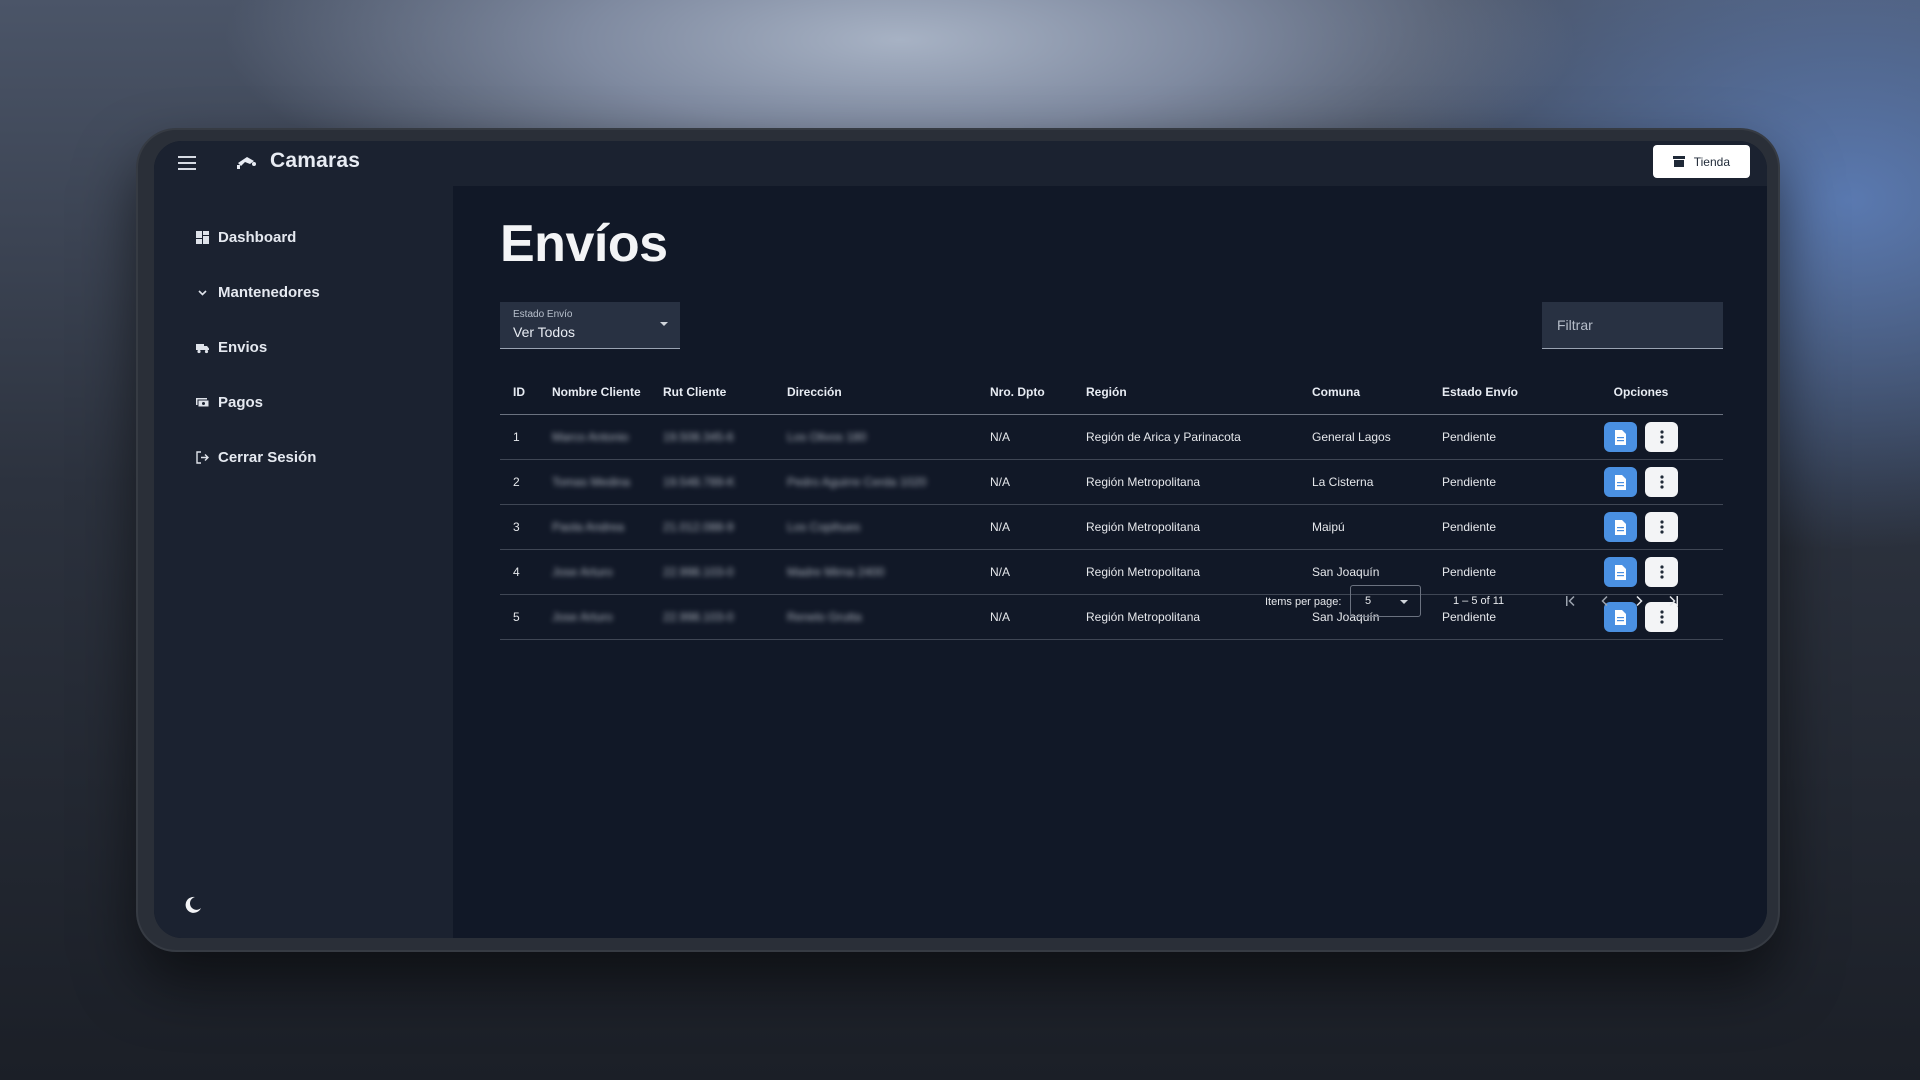 The width and height of the screenshot is (1920, 1080). I want to click on column-header-rut-cliente: Rut Cliente, so click(712, 392).